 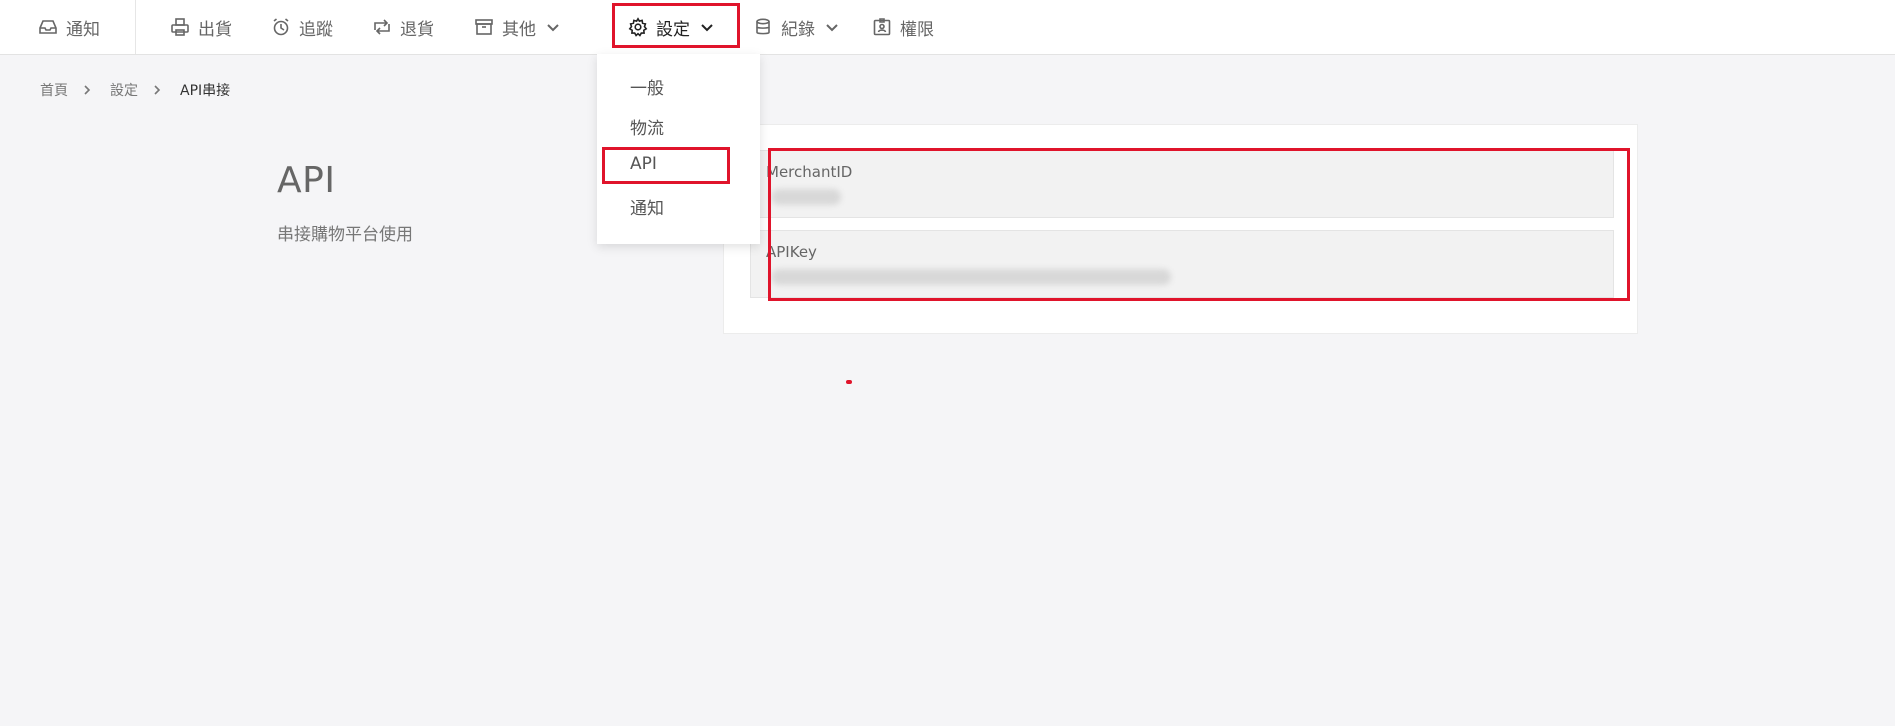 I want to click on nav-item-label: 權限, so click(x=917, y=29).